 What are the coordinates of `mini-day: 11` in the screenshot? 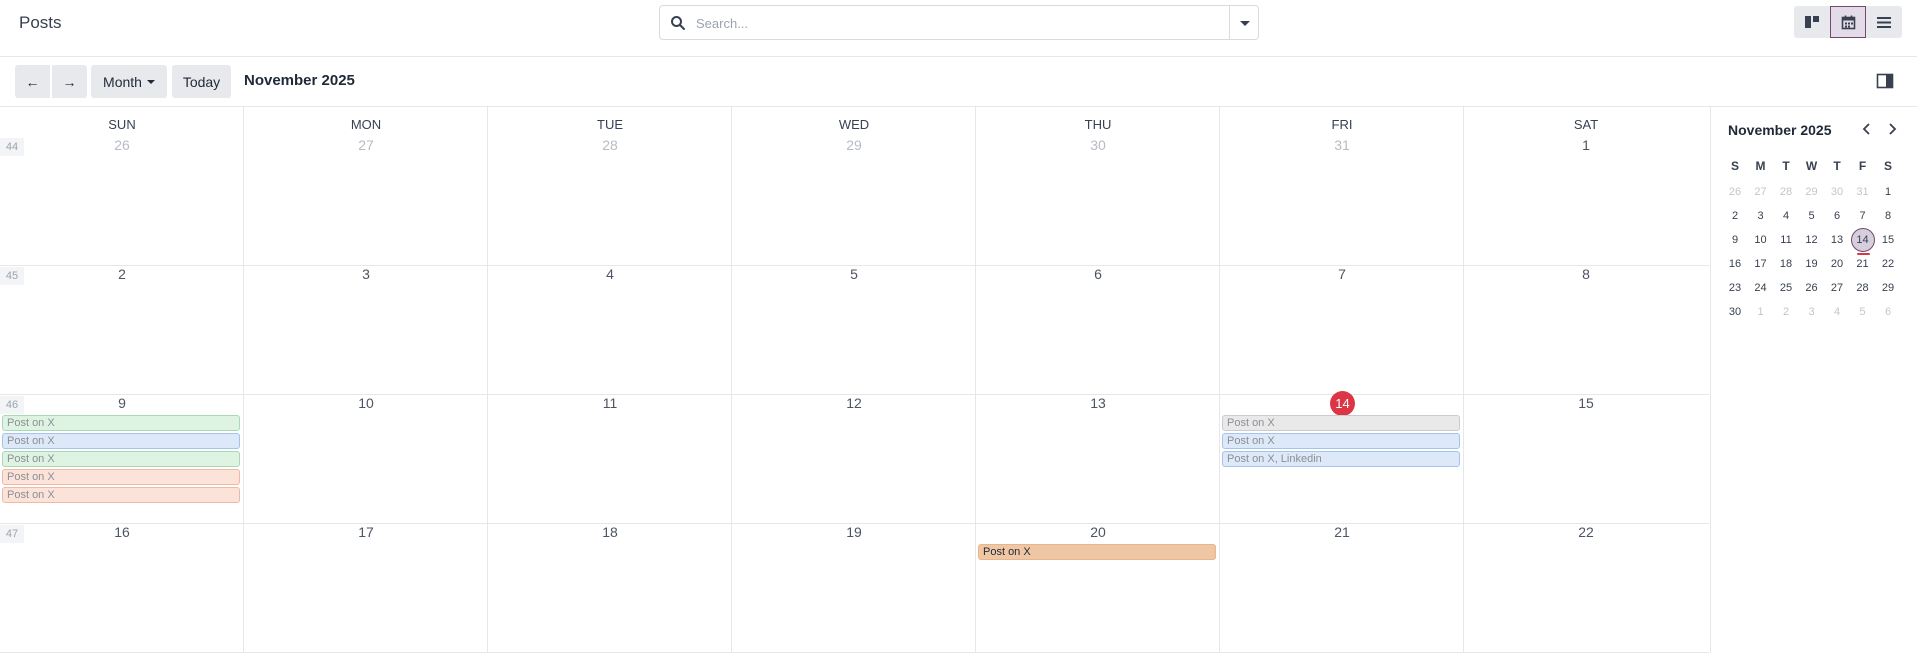 It's located at (1786, 240).